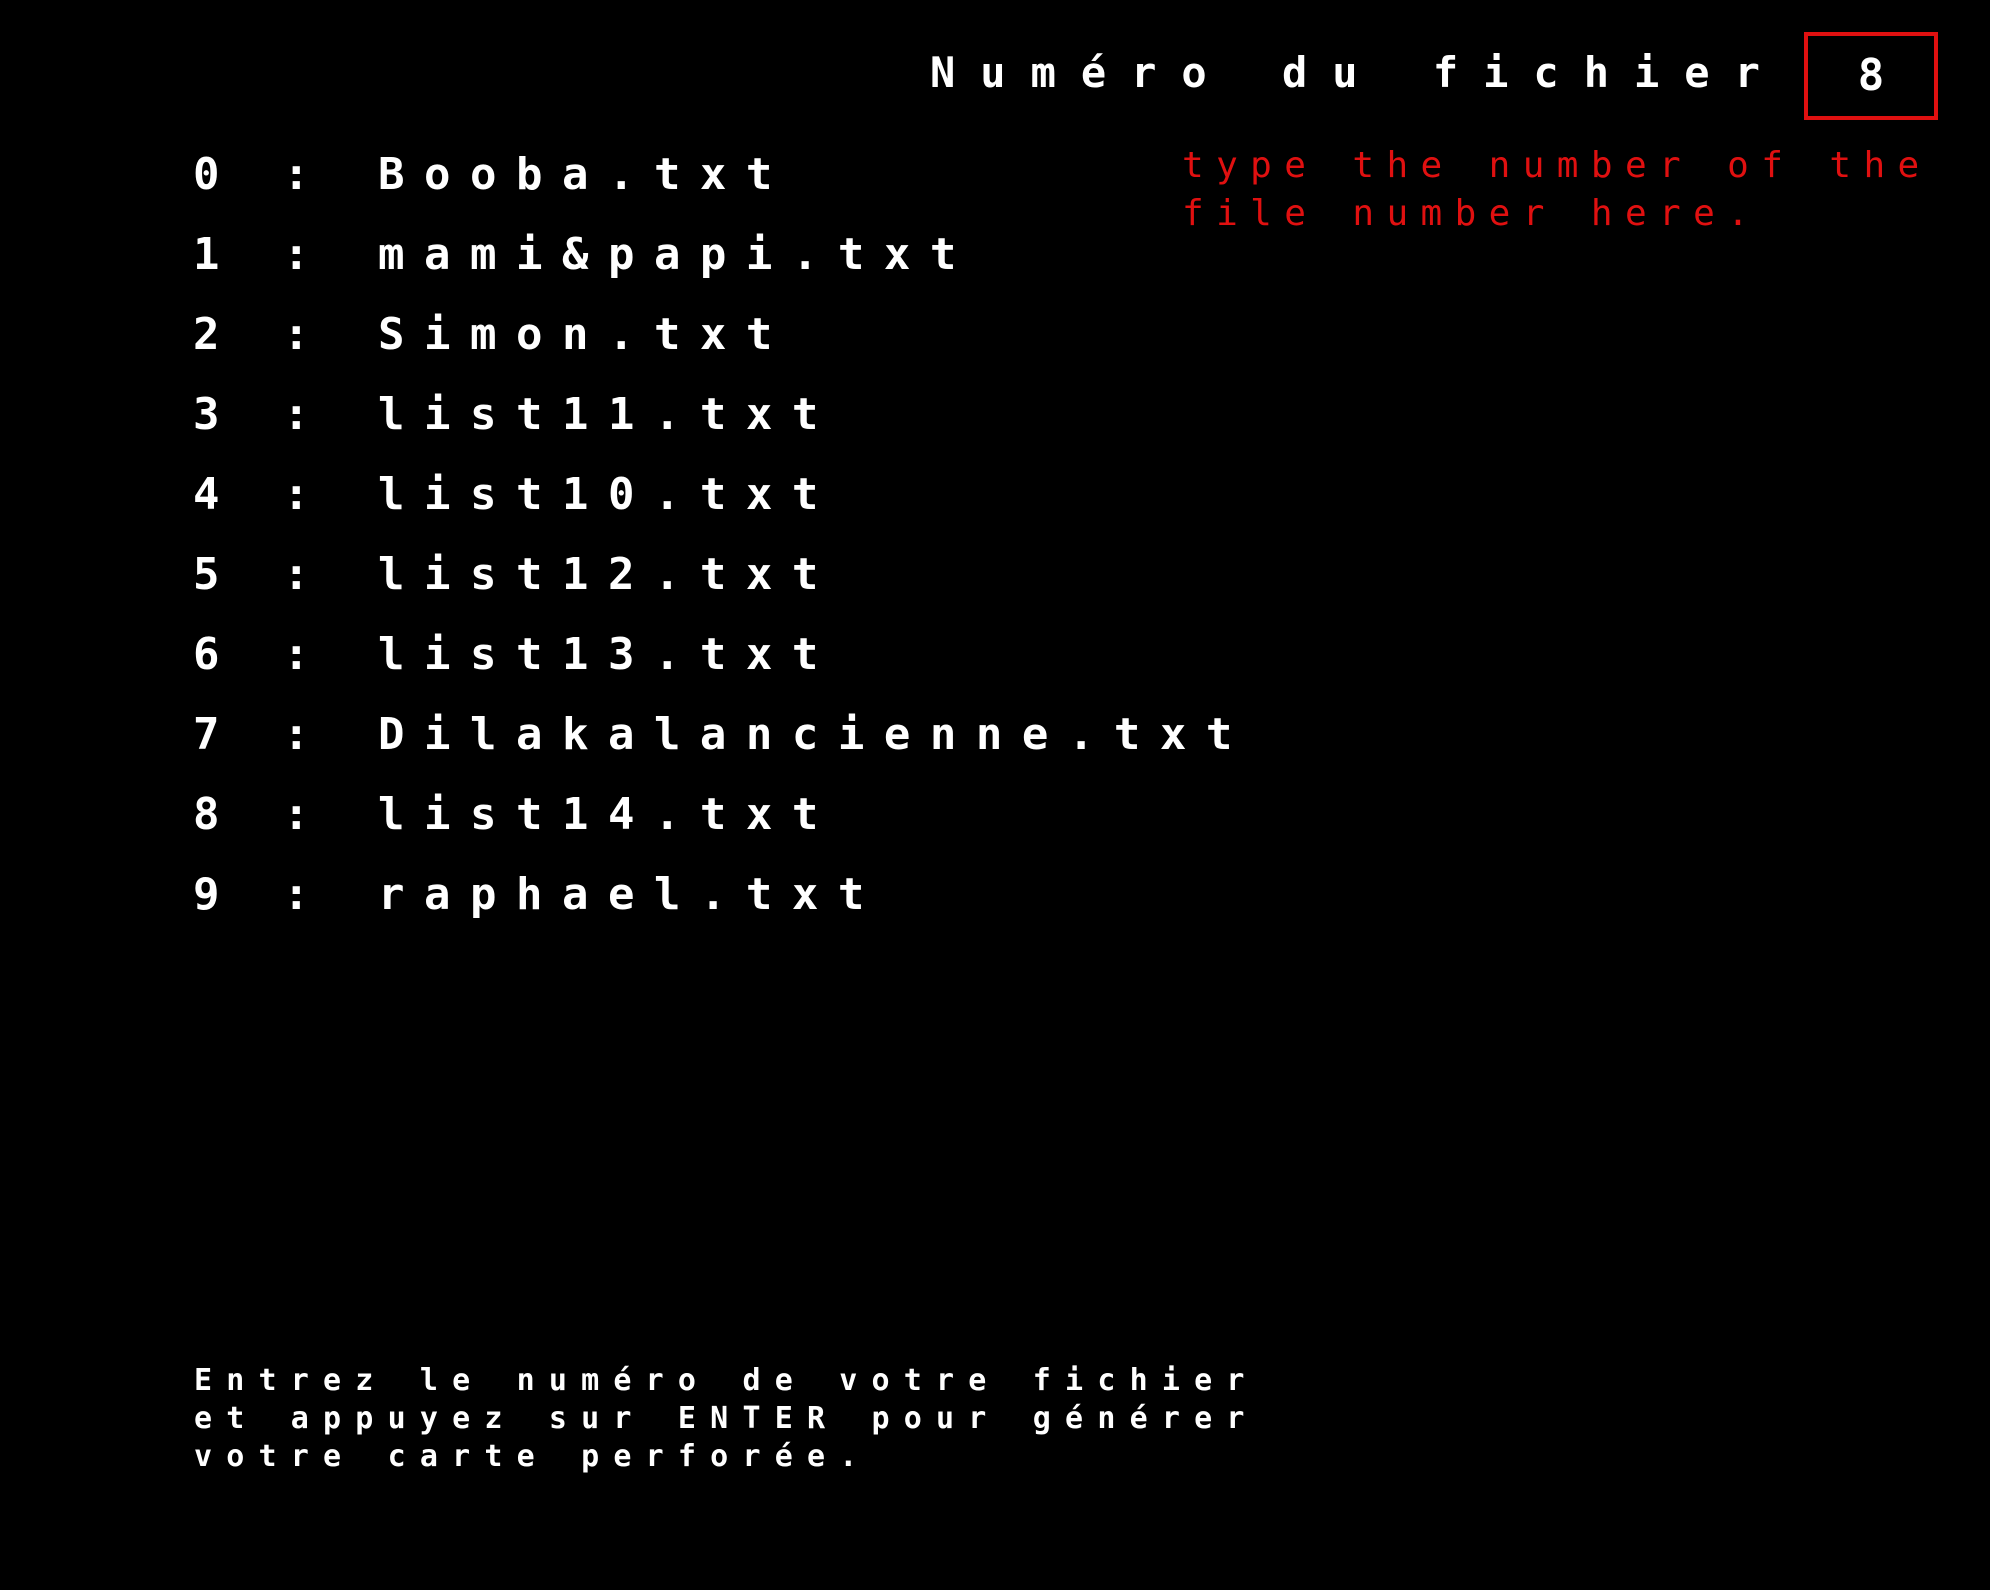 This screenshot has width=1990, height=1590. What do you see at coordinates (585, 334) in the screenshot?
I see `file-name: Simon.txt` at bounding box center [585, 334].